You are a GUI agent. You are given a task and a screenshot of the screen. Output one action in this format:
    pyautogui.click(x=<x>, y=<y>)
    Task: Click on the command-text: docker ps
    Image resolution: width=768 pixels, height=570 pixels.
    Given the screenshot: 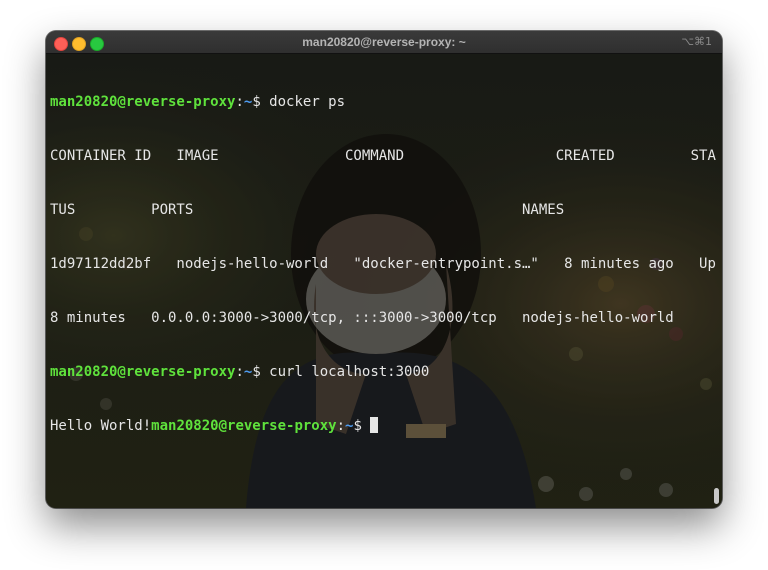 What is the action you would take?
    pyautogui.click(x=303, y=102)
    